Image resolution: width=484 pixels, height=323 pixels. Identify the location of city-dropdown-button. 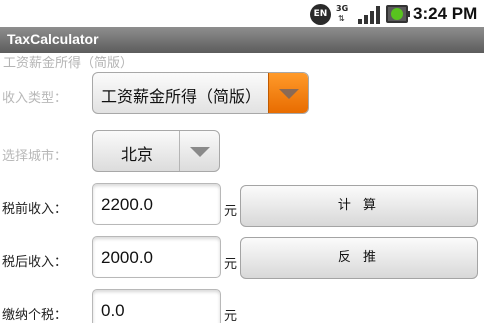
(199, 151).